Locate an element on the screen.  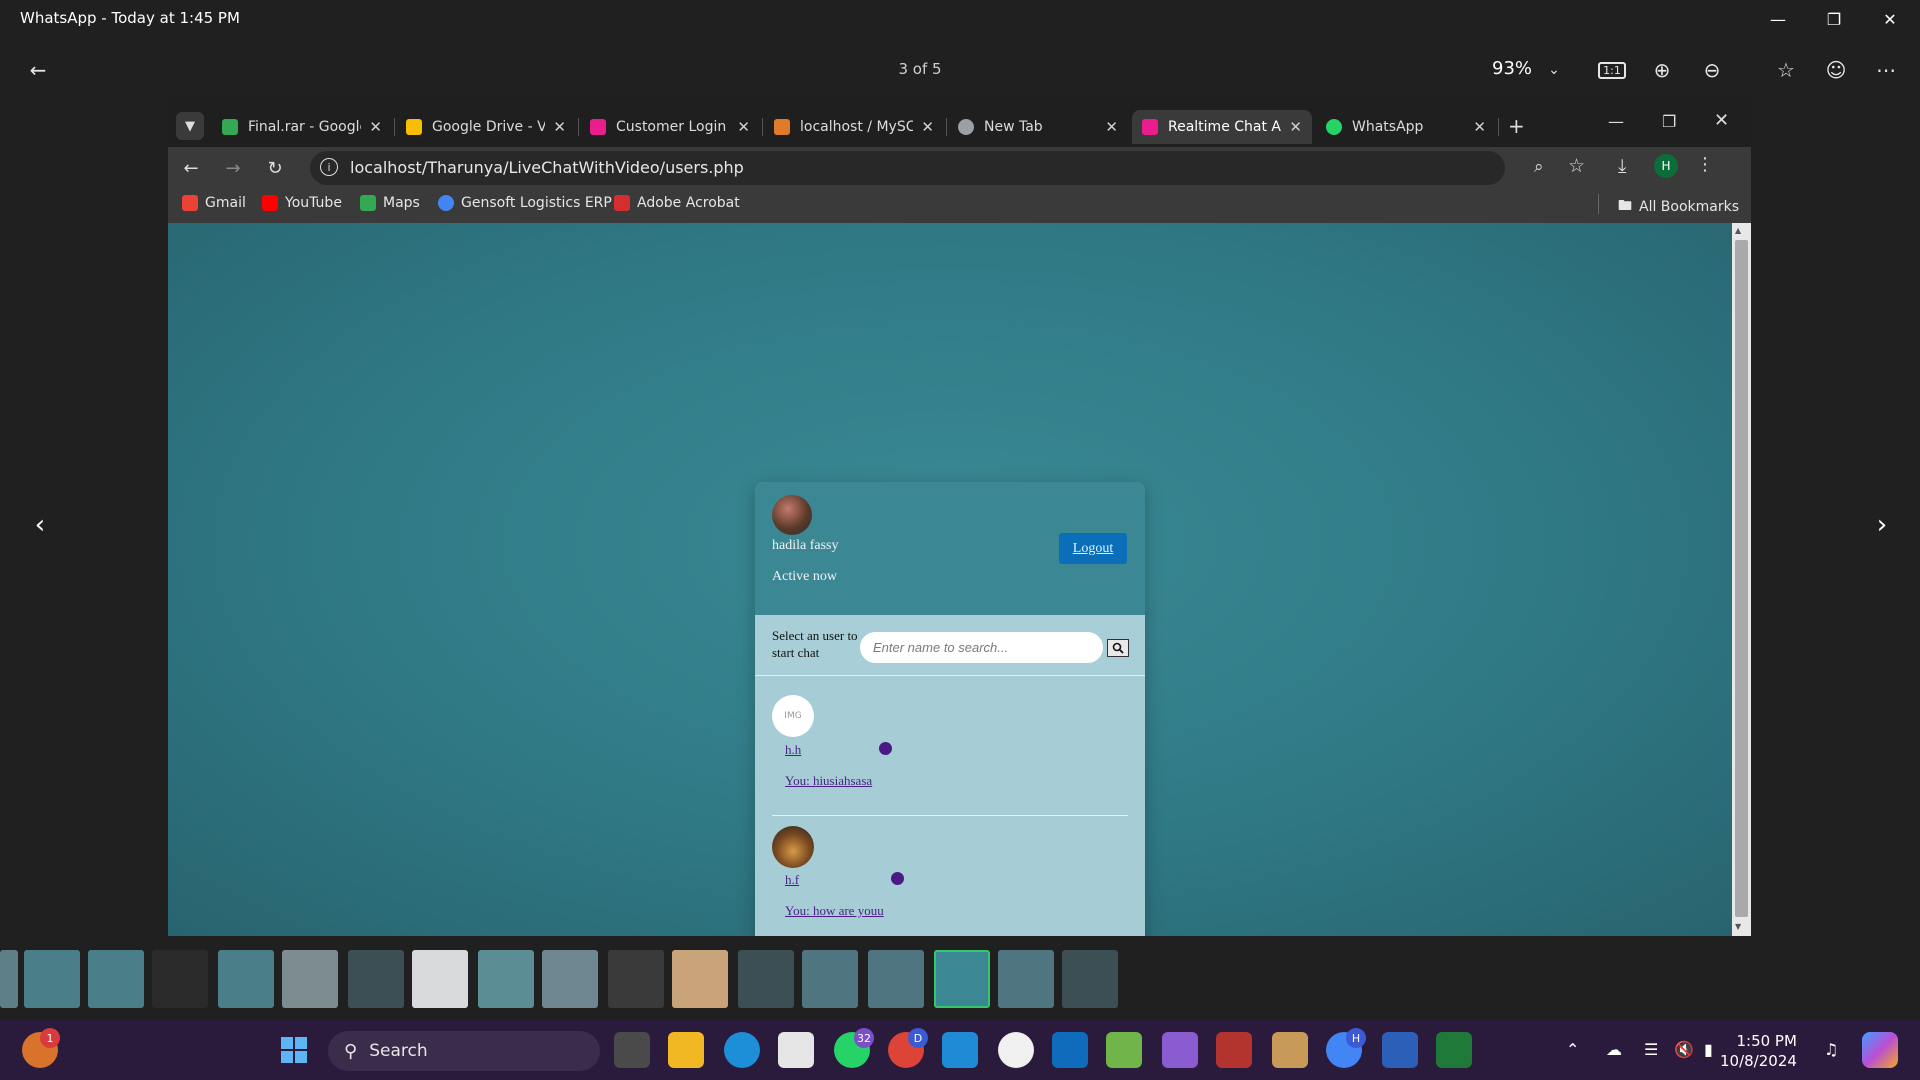
onedrive-icon: ☁ is located at coordinates (1614, 1049).